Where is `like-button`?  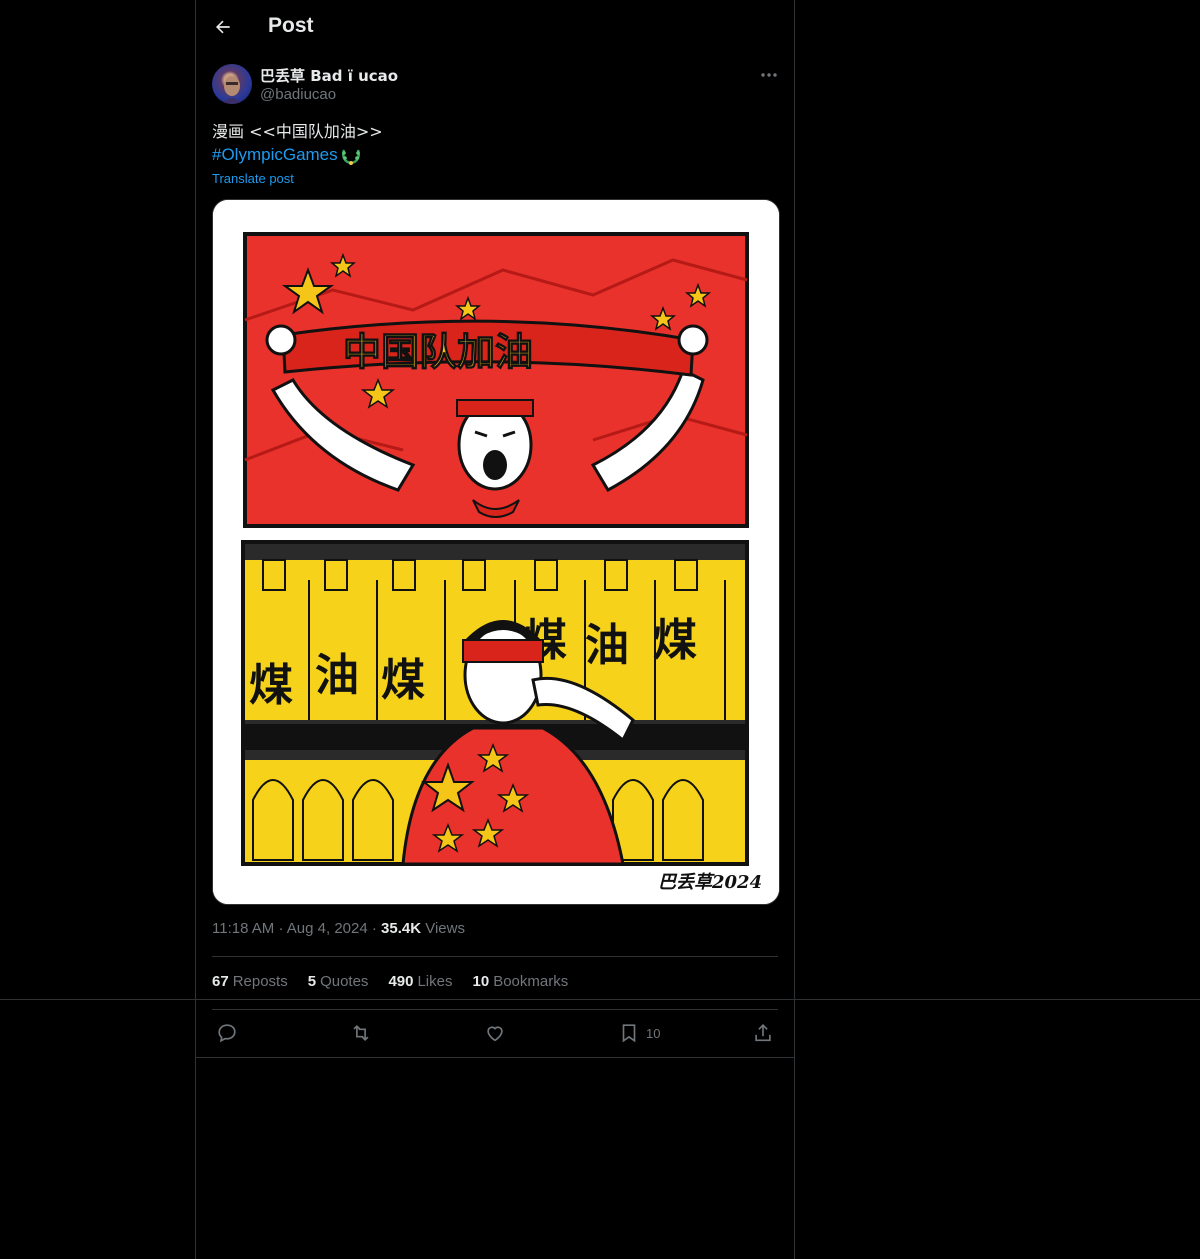
like-button is located at coordinates (495, 1033).